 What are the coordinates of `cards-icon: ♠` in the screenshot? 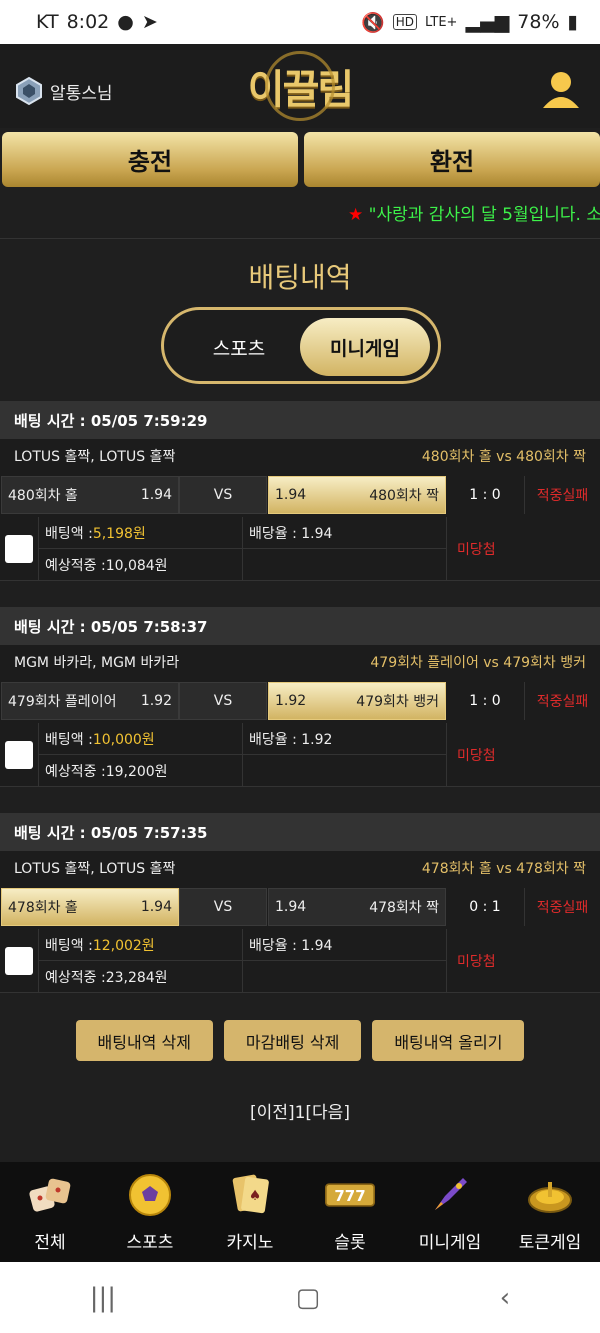 It's located at (250, 1194).